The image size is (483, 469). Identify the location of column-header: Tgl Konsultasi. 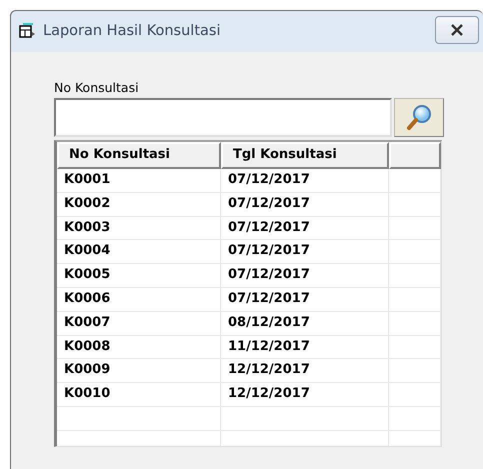
(305, 155).